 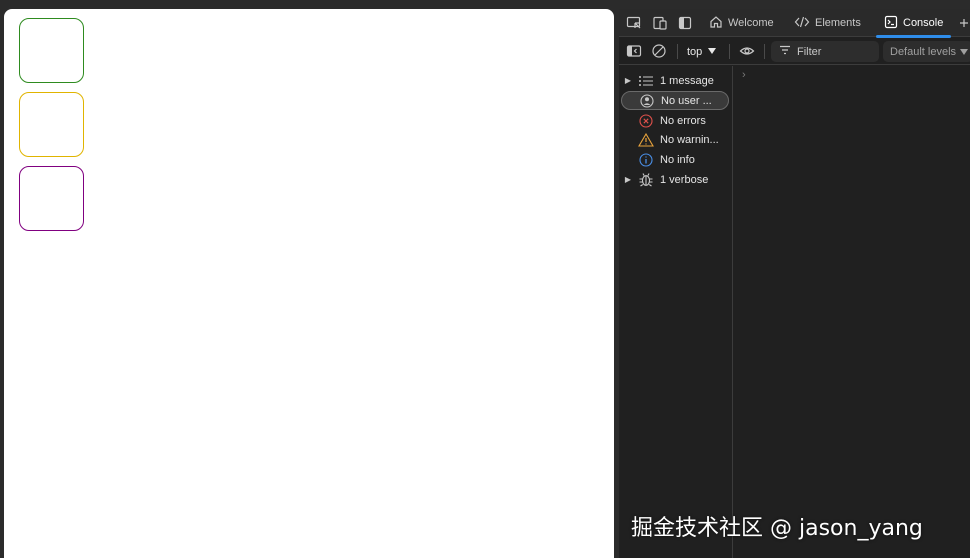 I want to click on info-icon, so click(x=646, y=159).